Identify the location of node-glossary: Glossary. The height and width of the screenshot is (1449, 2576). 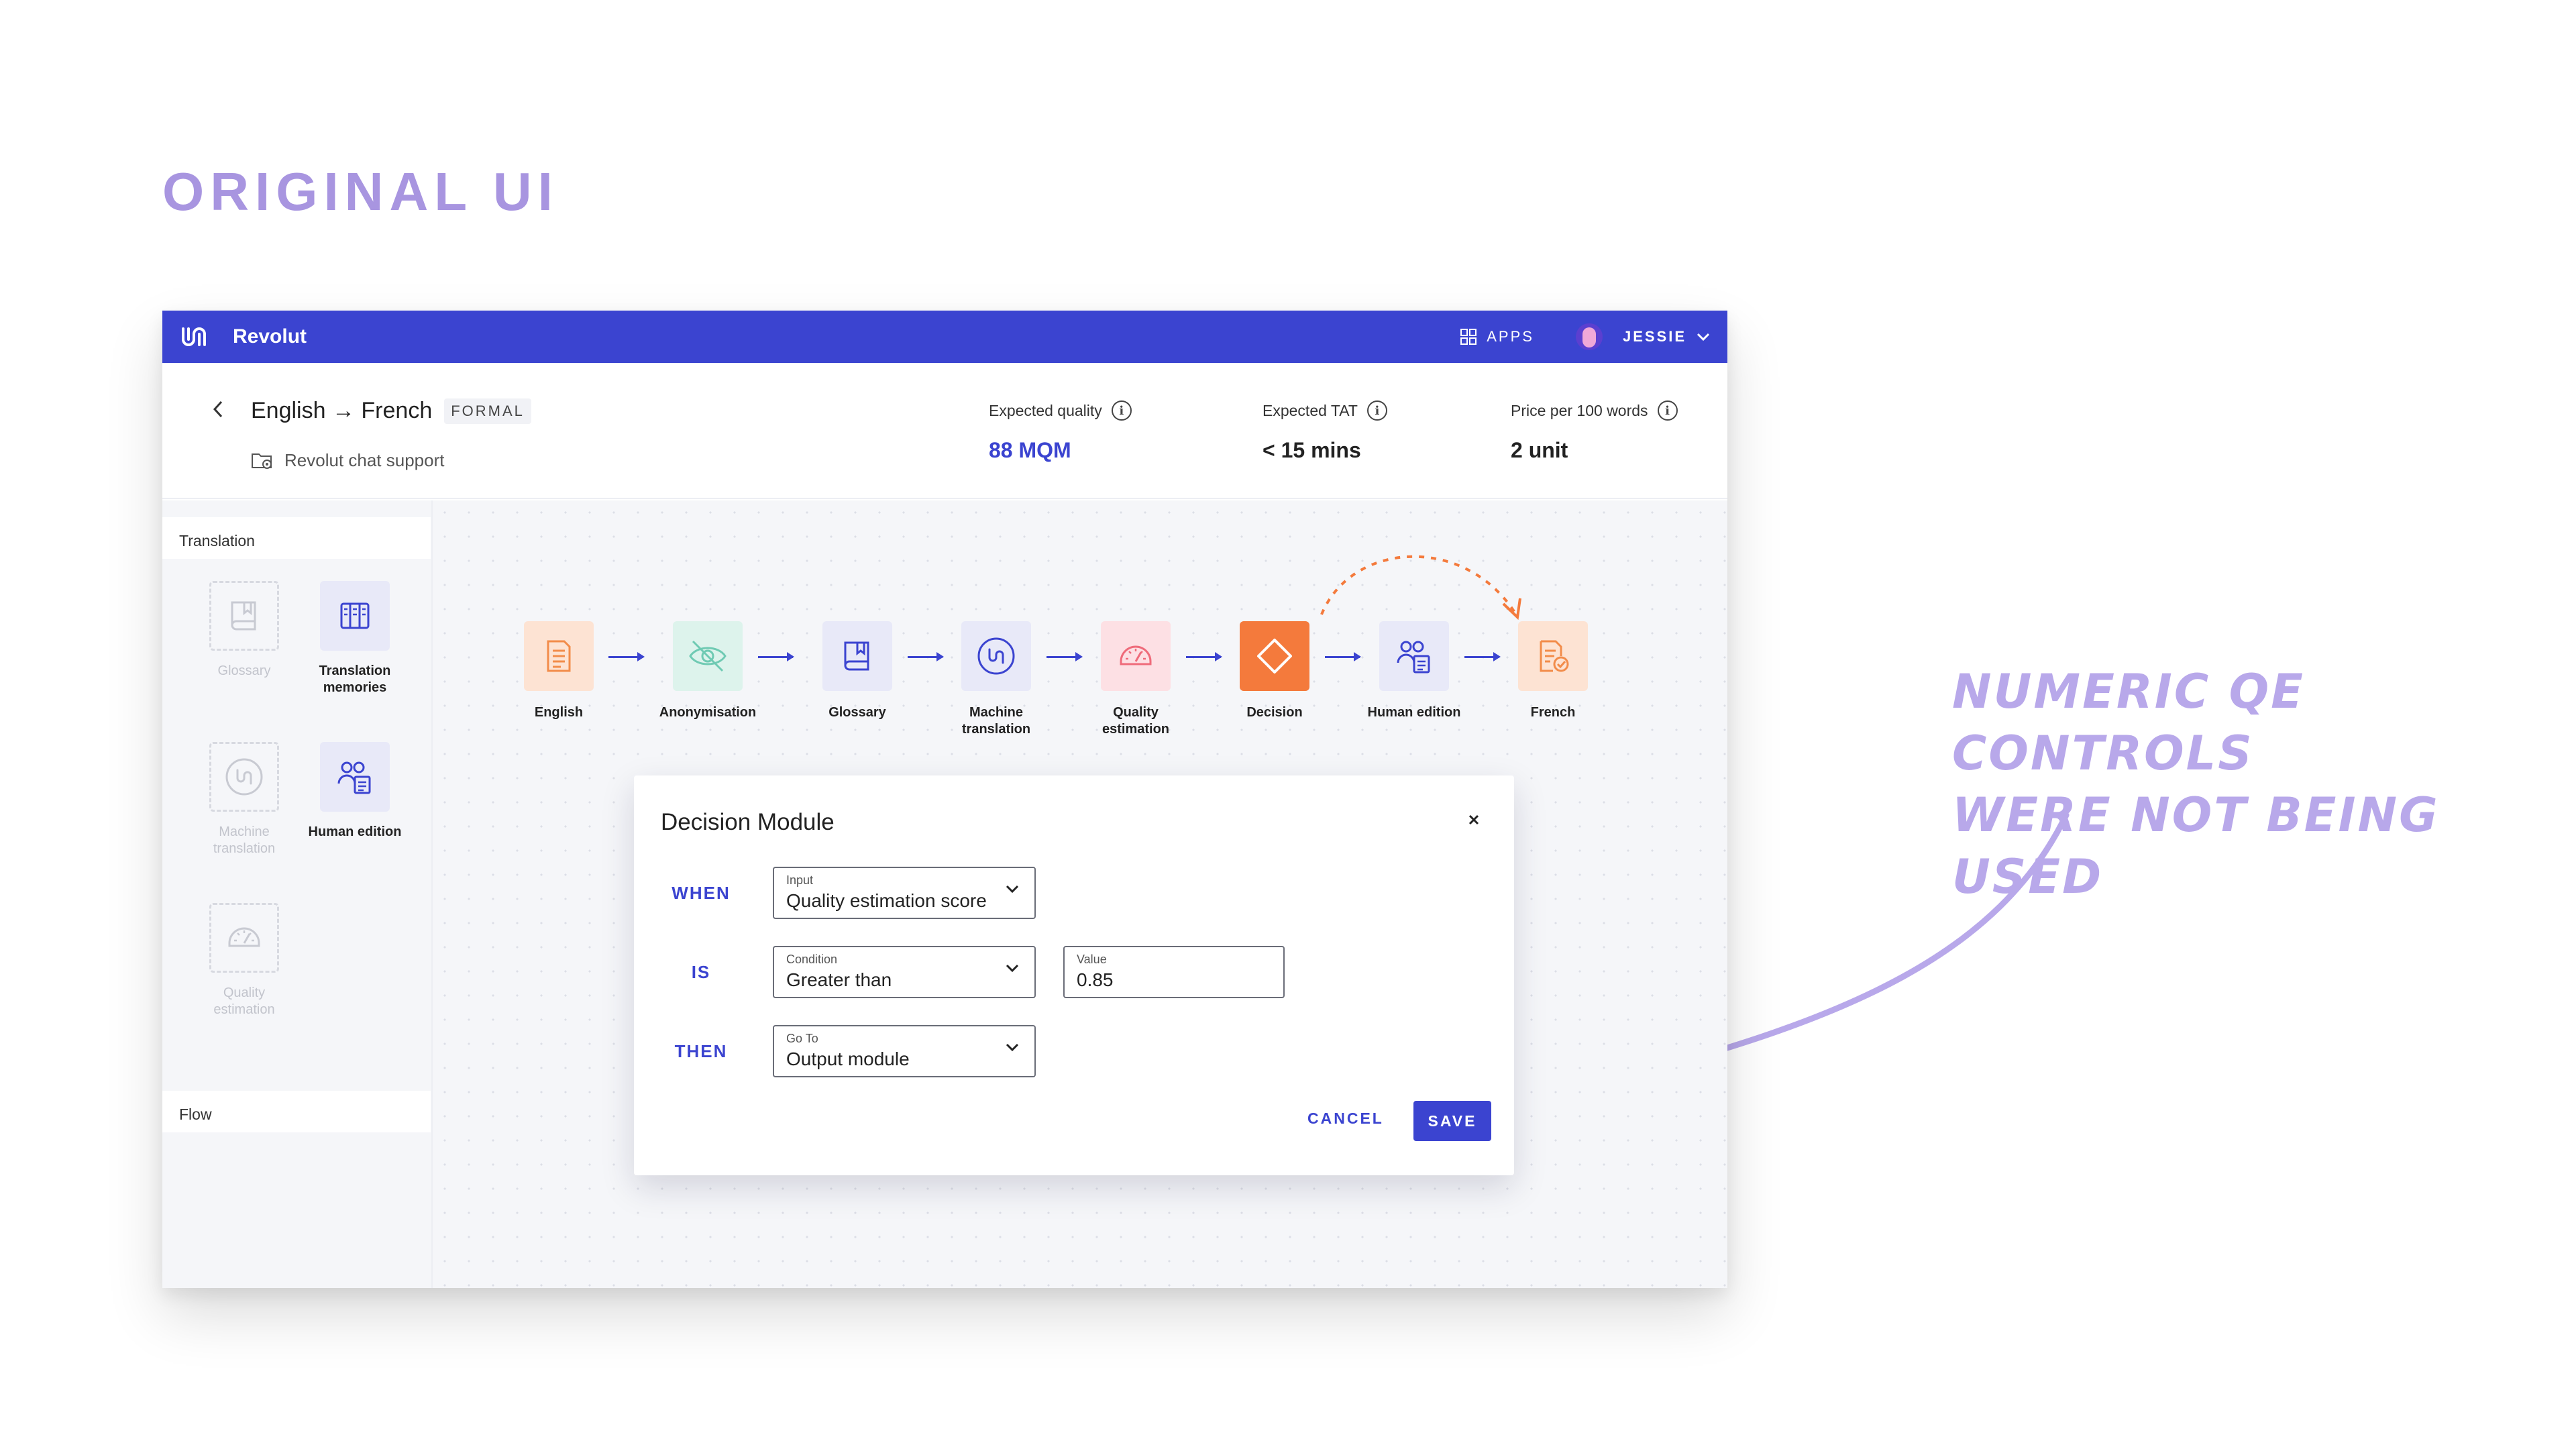
(857, 671).